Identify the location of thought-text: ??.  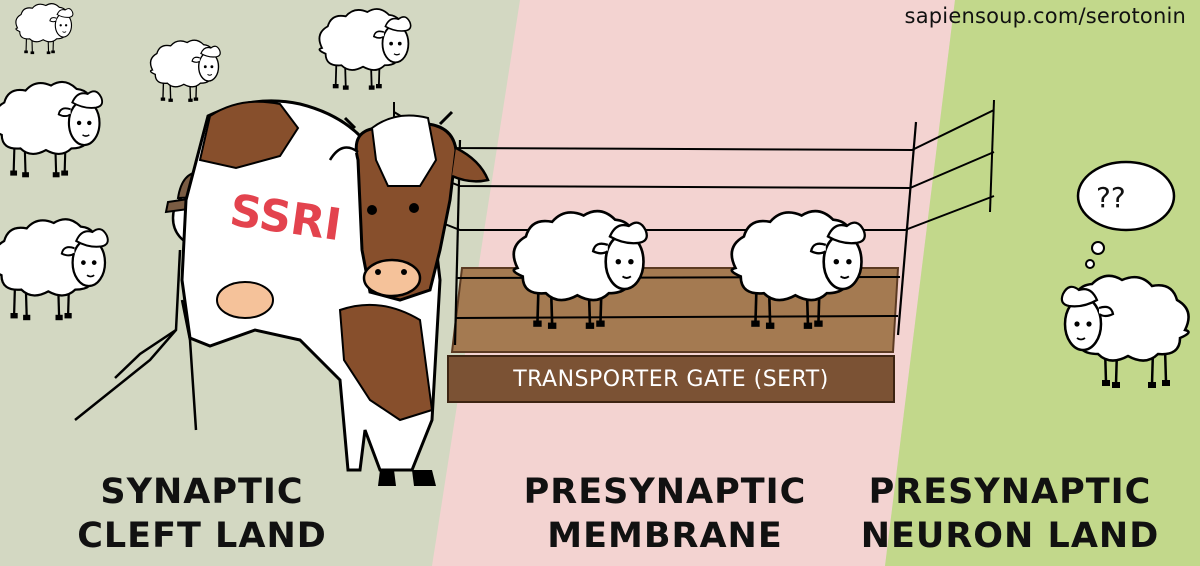
(1111, 197).